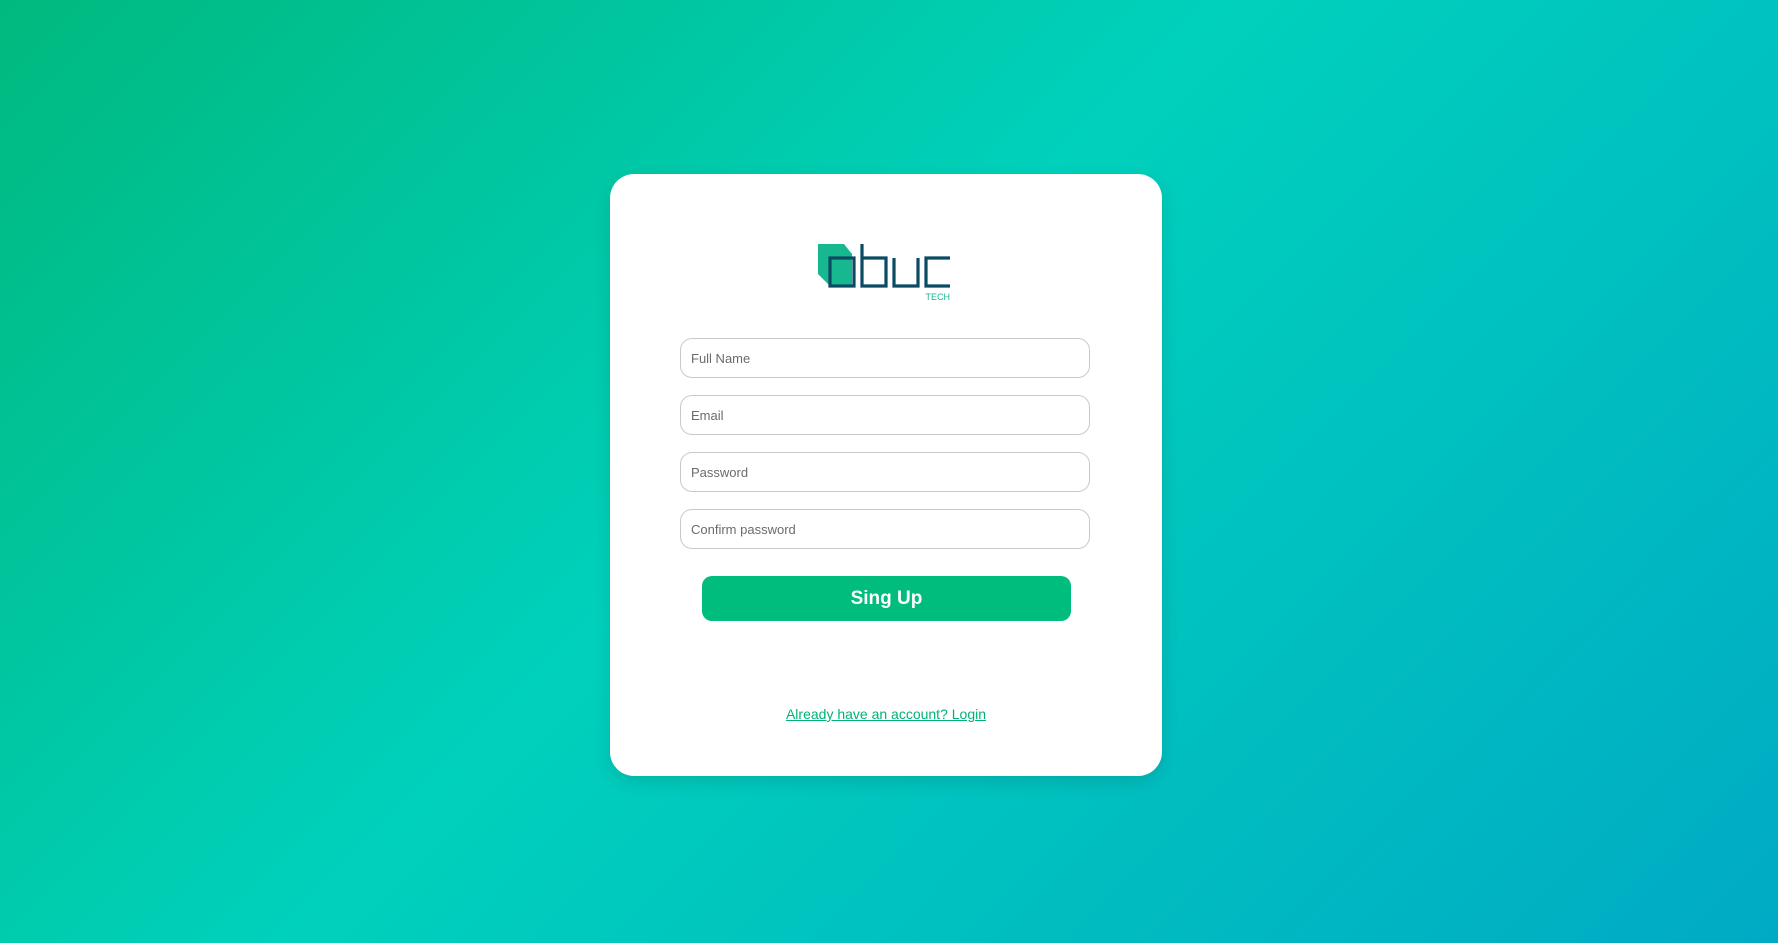 This screenshot has width=1778, height=943. Describe the element at coordinates (885, 472) in the screenshot. I see `password-input` at that location.